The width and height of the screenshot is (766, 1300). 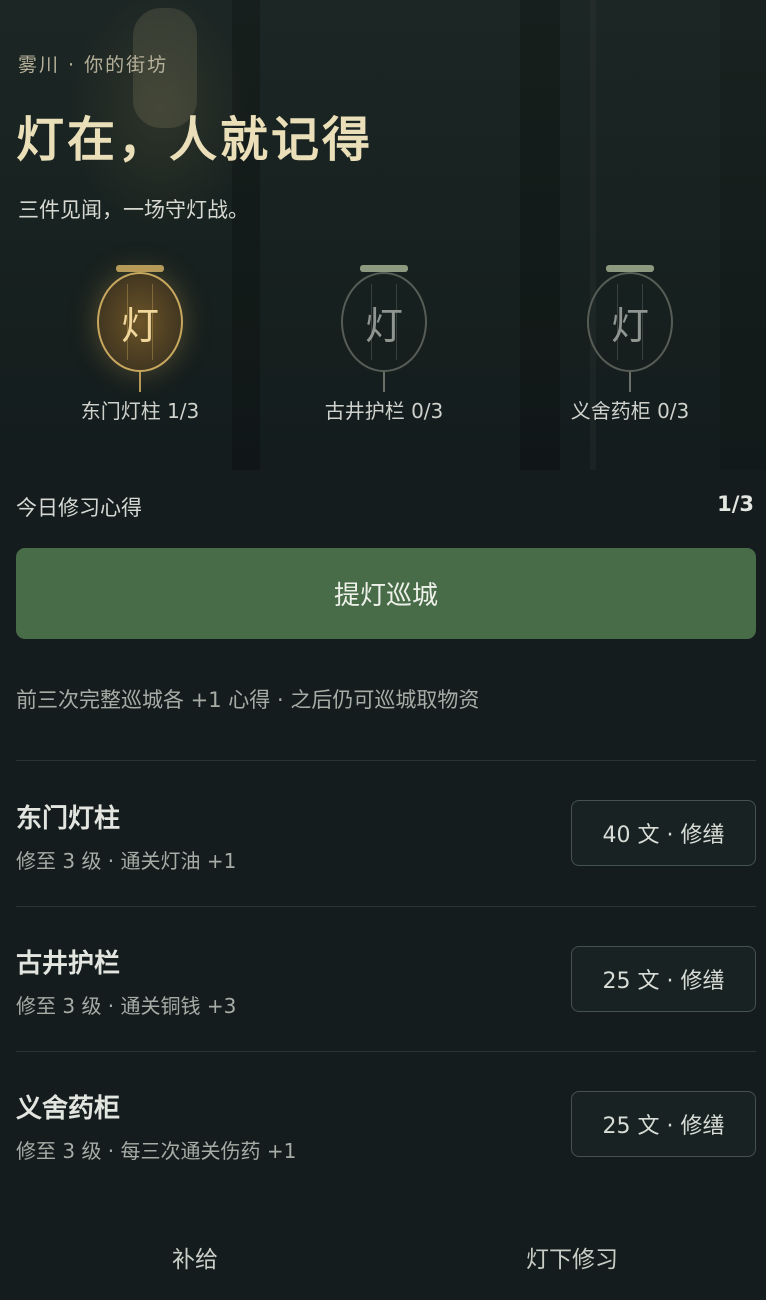 I want to click on item-title: 东门灯柱, so click(x=68, y=819).